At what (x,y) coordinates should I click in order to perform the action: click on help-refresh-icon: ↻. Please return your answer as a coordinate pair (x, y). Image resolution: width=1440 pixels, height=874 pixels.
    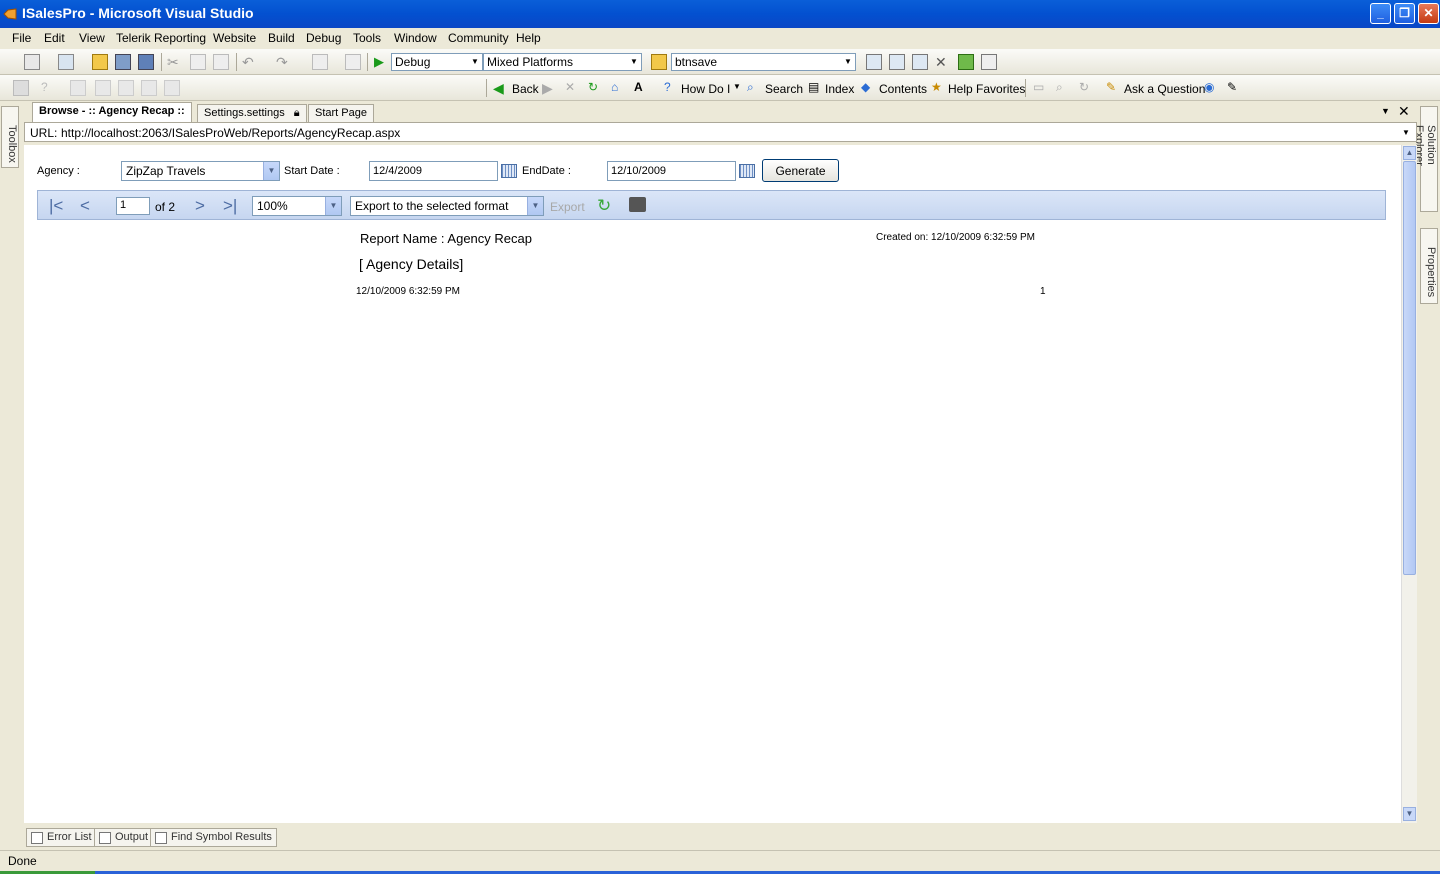
    Looking at the image, I should click on (1087, 88).